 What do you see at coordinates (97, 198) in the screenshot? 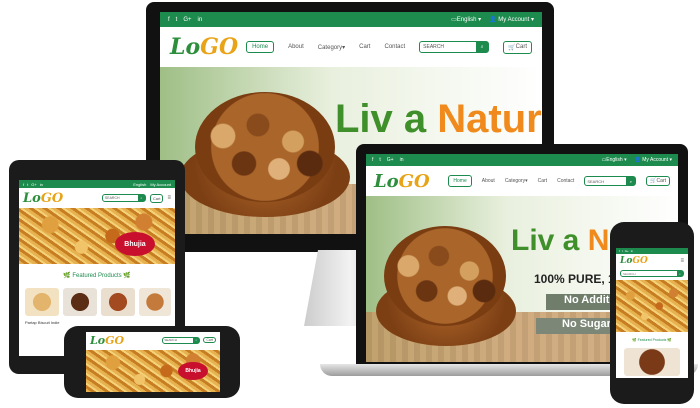
I see `tablet-navbar: LoGO SEARCH ⌕ Cart ≡` at bounding box center [97, 198].